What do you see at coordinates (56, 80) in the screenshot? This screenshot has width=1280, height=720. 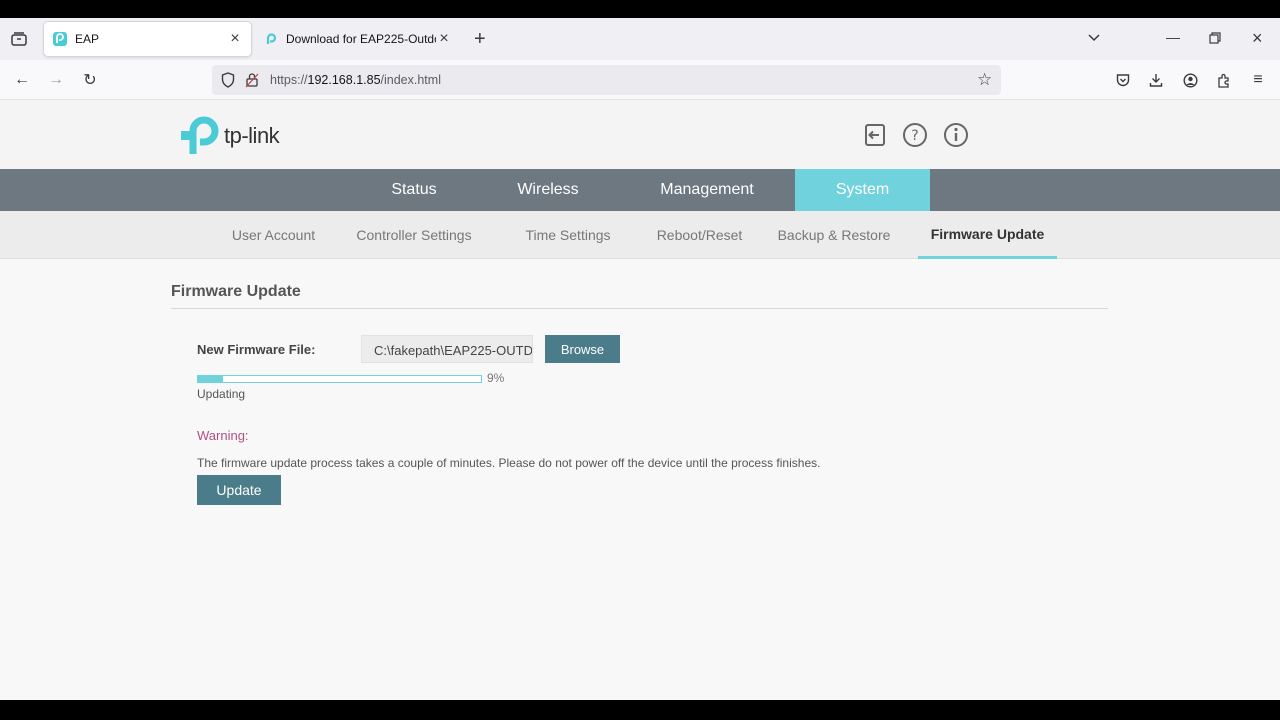 I see `forward-icon: →` at bounding box center [56, 80].